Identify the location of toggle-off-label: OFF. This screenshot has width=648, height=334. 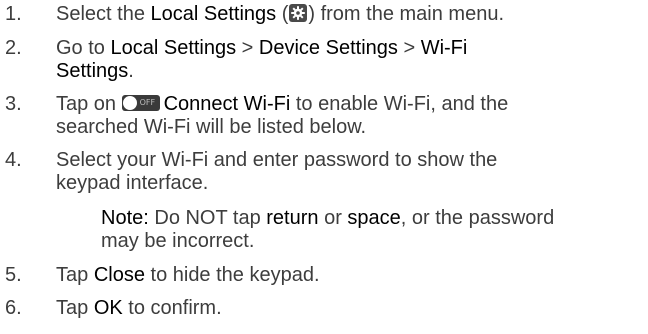
(147, 102).